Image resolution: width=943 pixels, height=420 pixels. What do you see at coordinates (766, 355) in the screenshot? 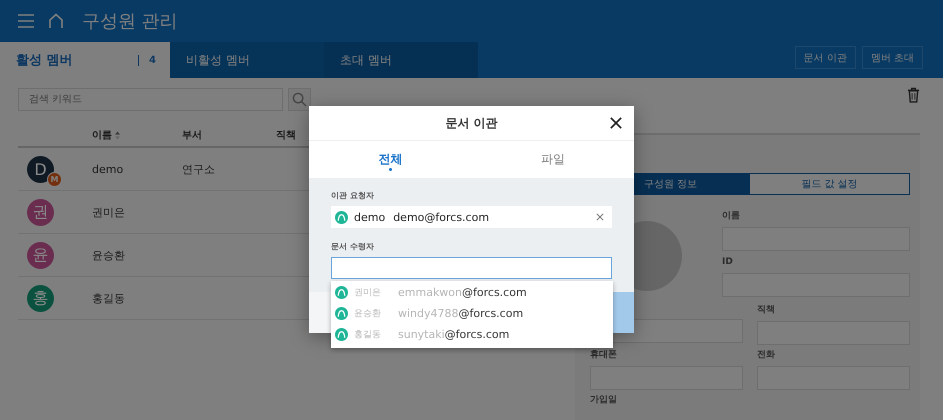
I see `field-label: 전화` at bounding box center [766, 355].